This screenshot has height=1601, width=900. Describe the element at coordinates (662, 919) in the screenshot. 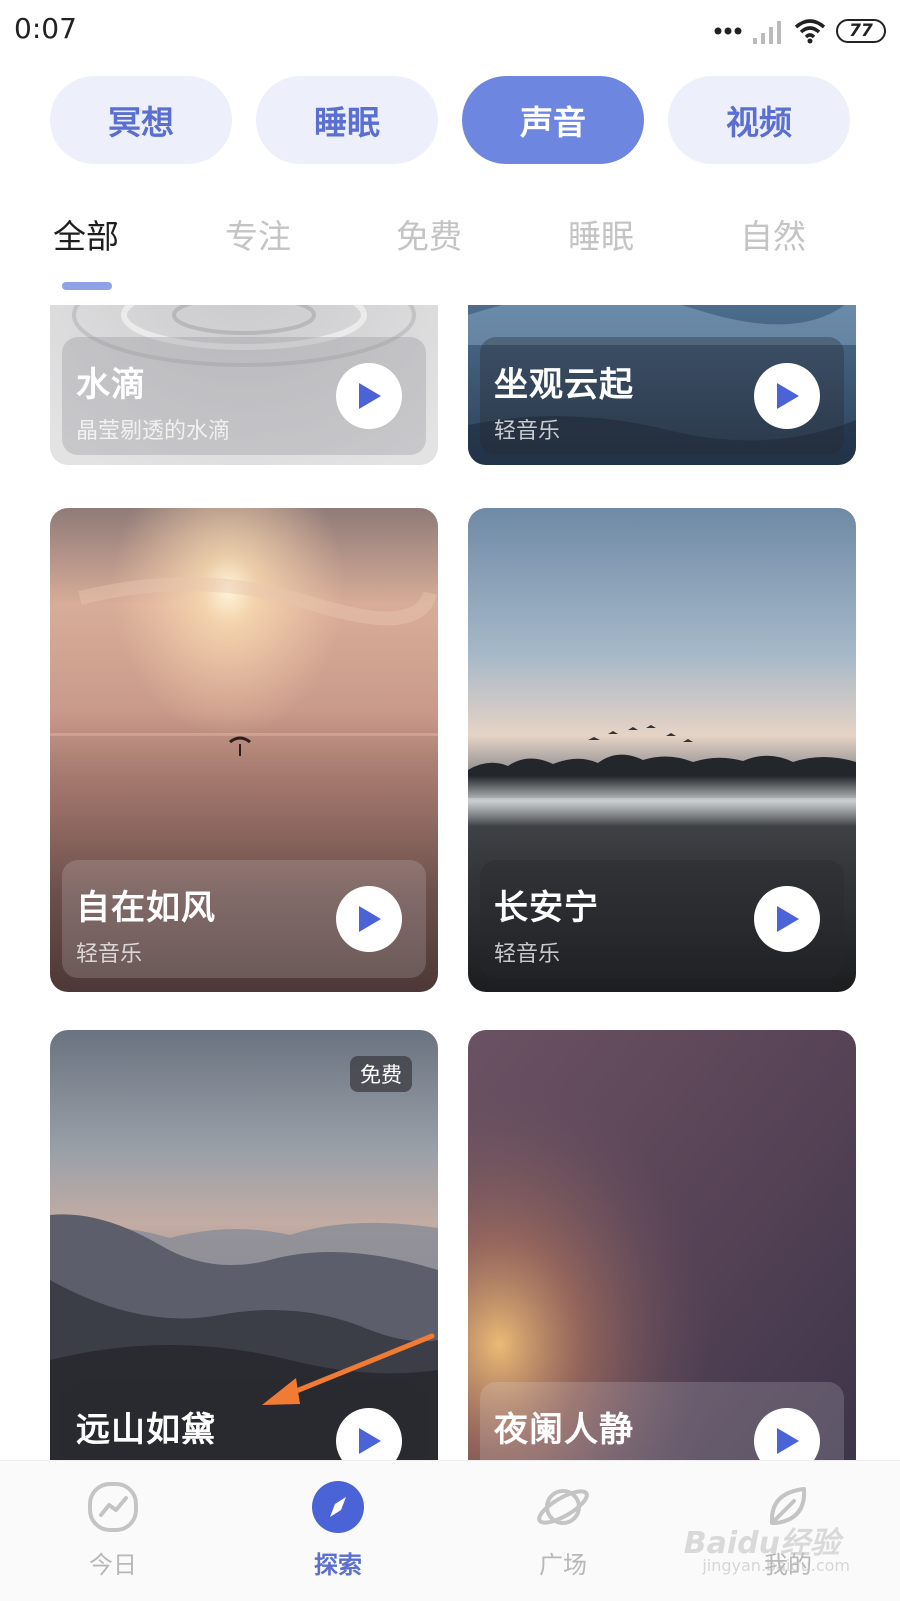

I see `card-info-panel: 长安宁 轻音乐` at that location.